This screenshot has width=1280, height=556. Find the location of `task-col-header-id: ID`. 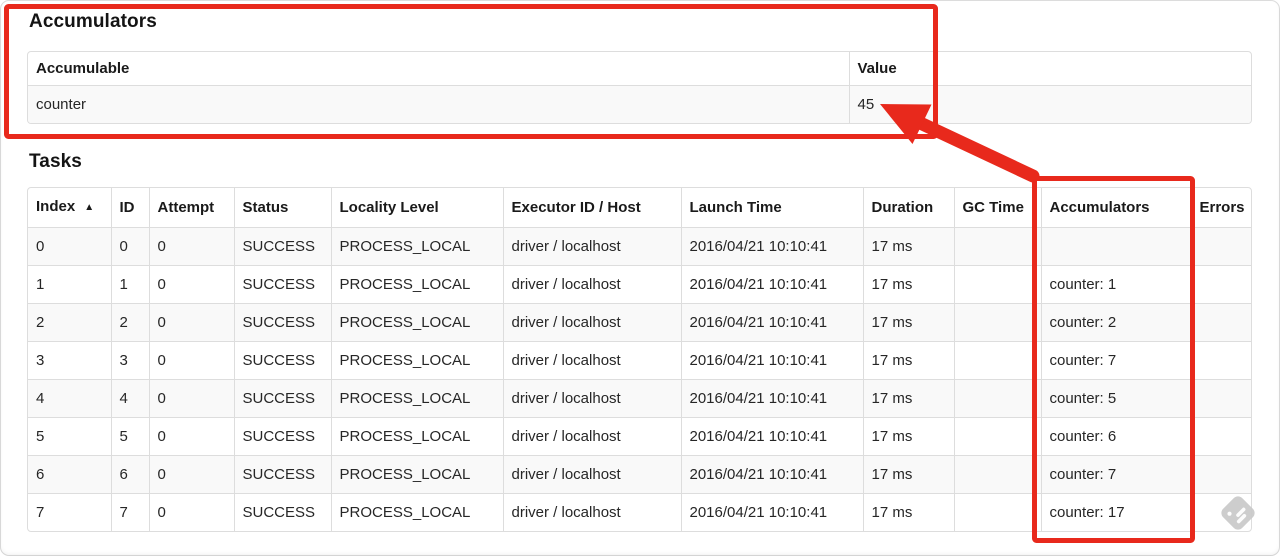

task-col-header-id: ID is located at coordinates (129, 208).